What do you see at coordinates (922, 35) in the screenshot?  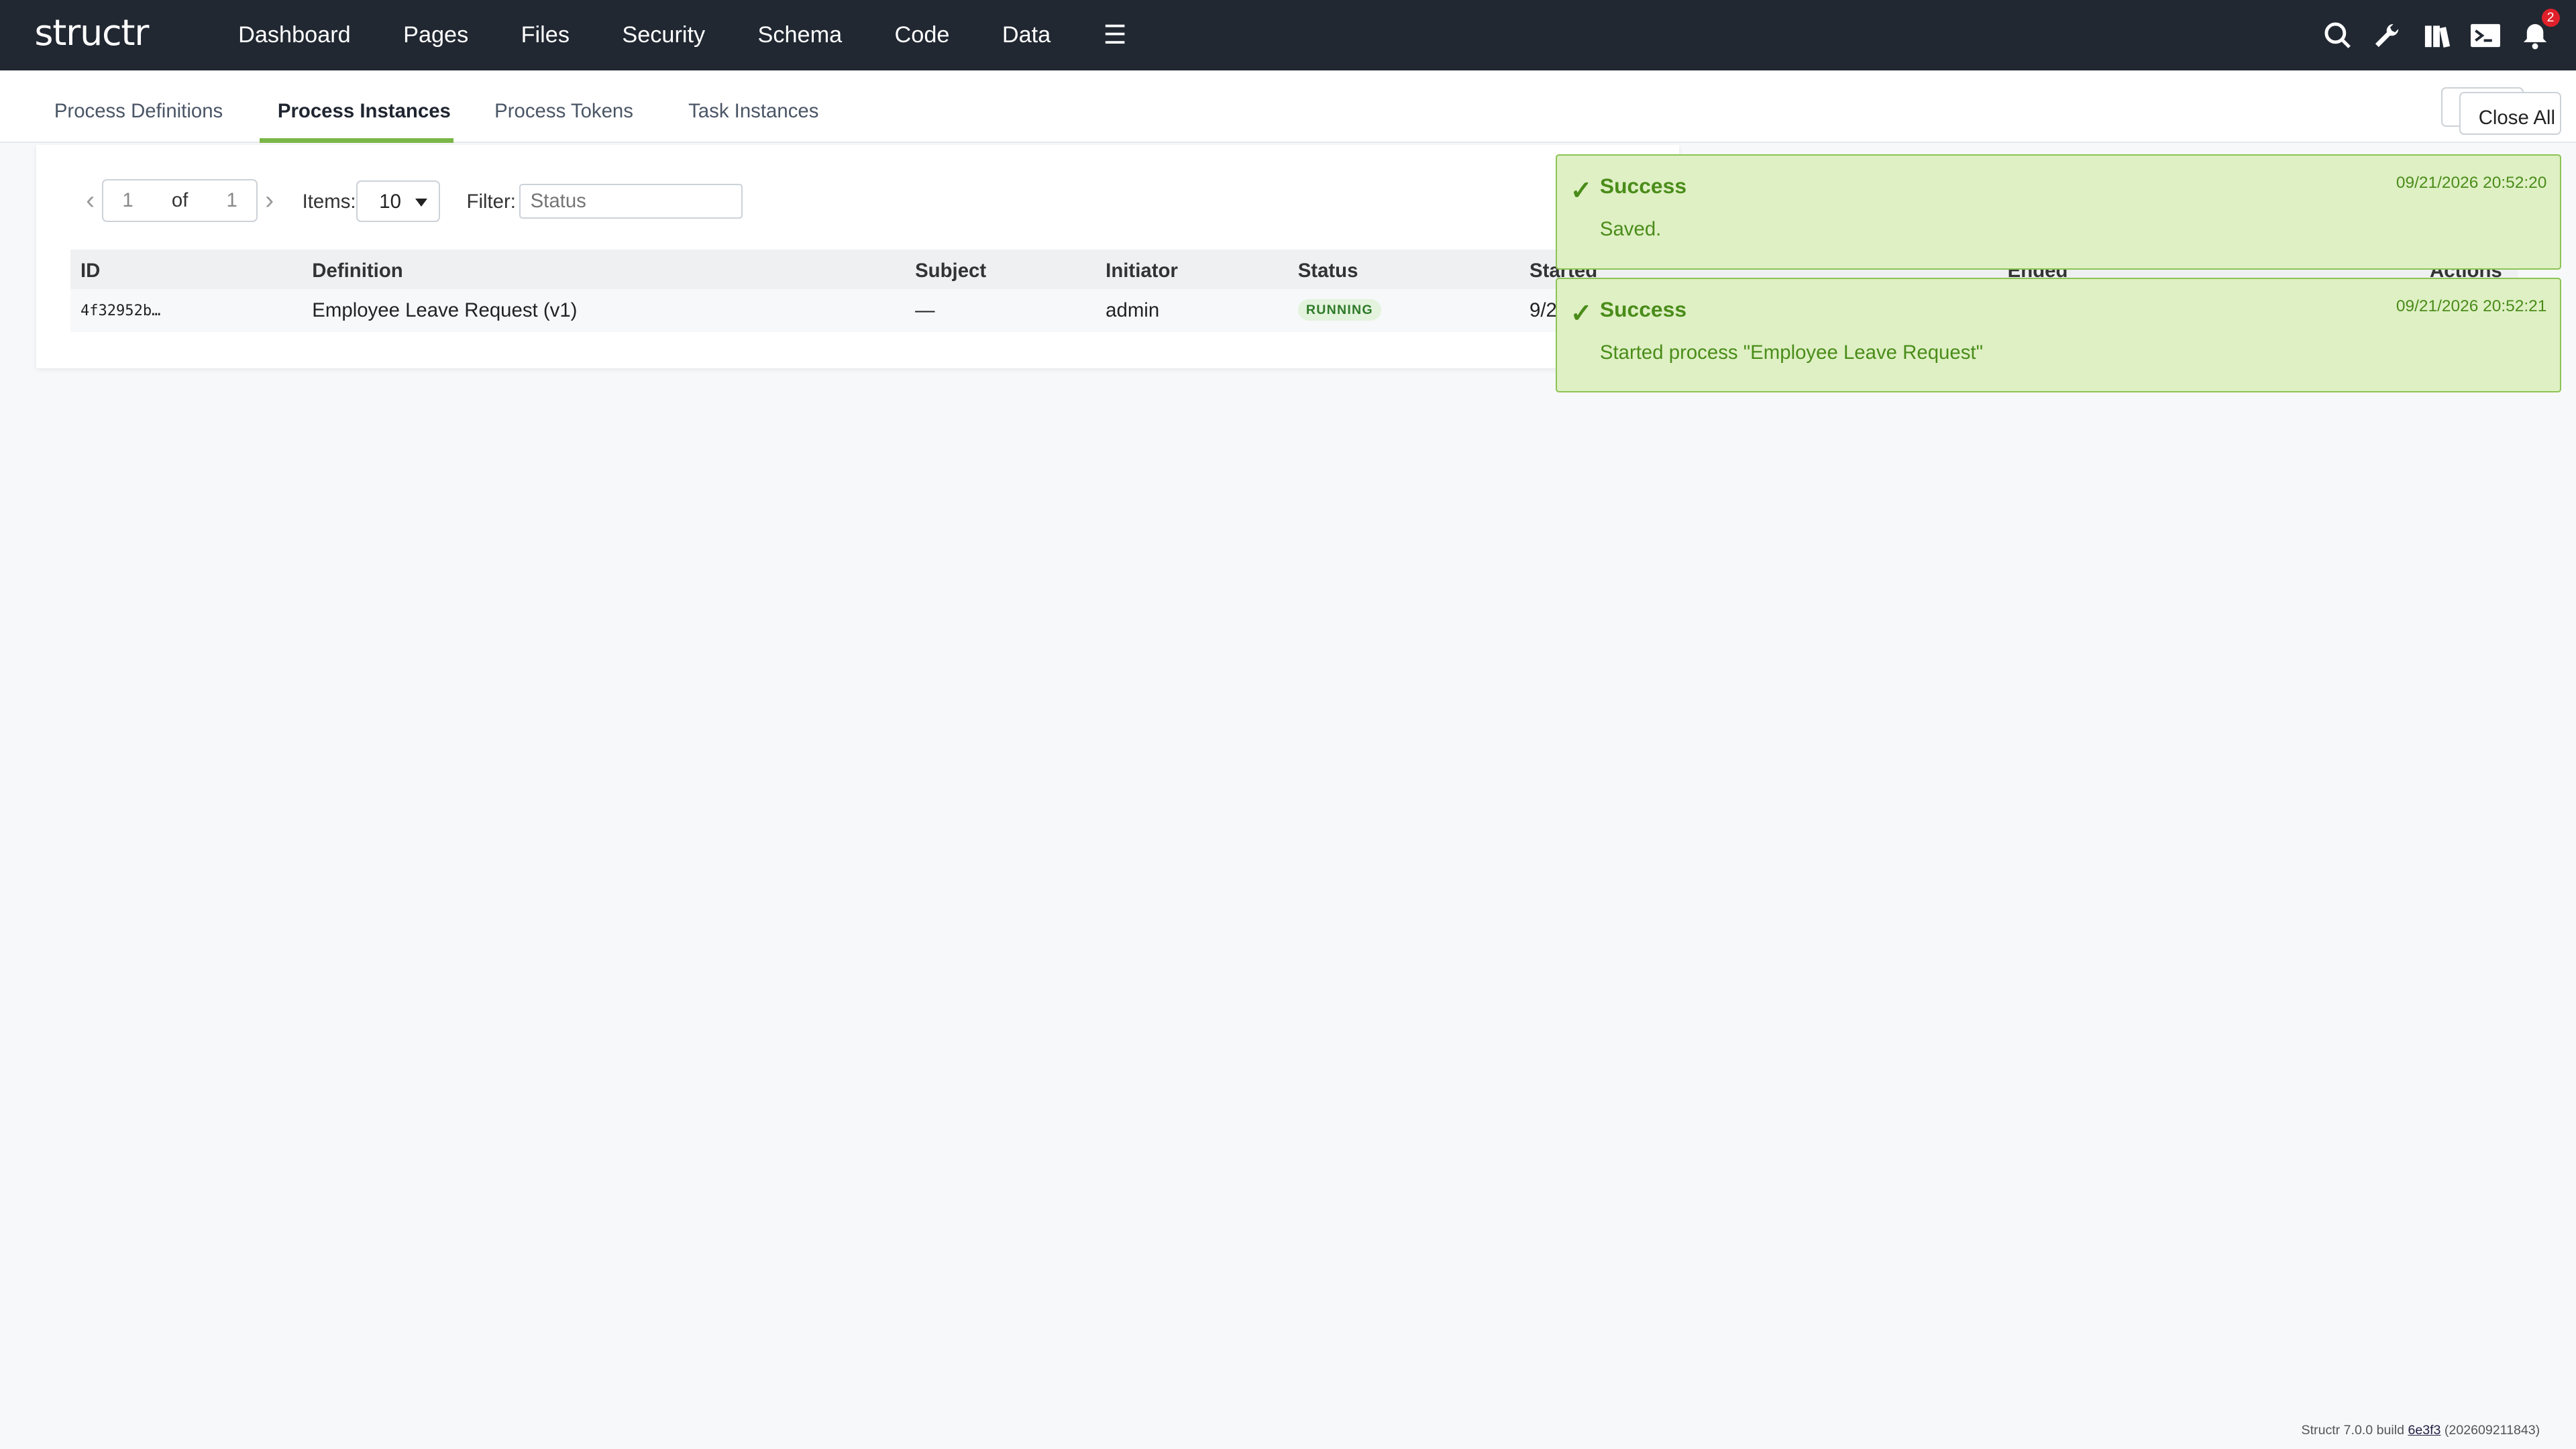 I see `nav-code: Code` at bounding box center [922, 35].